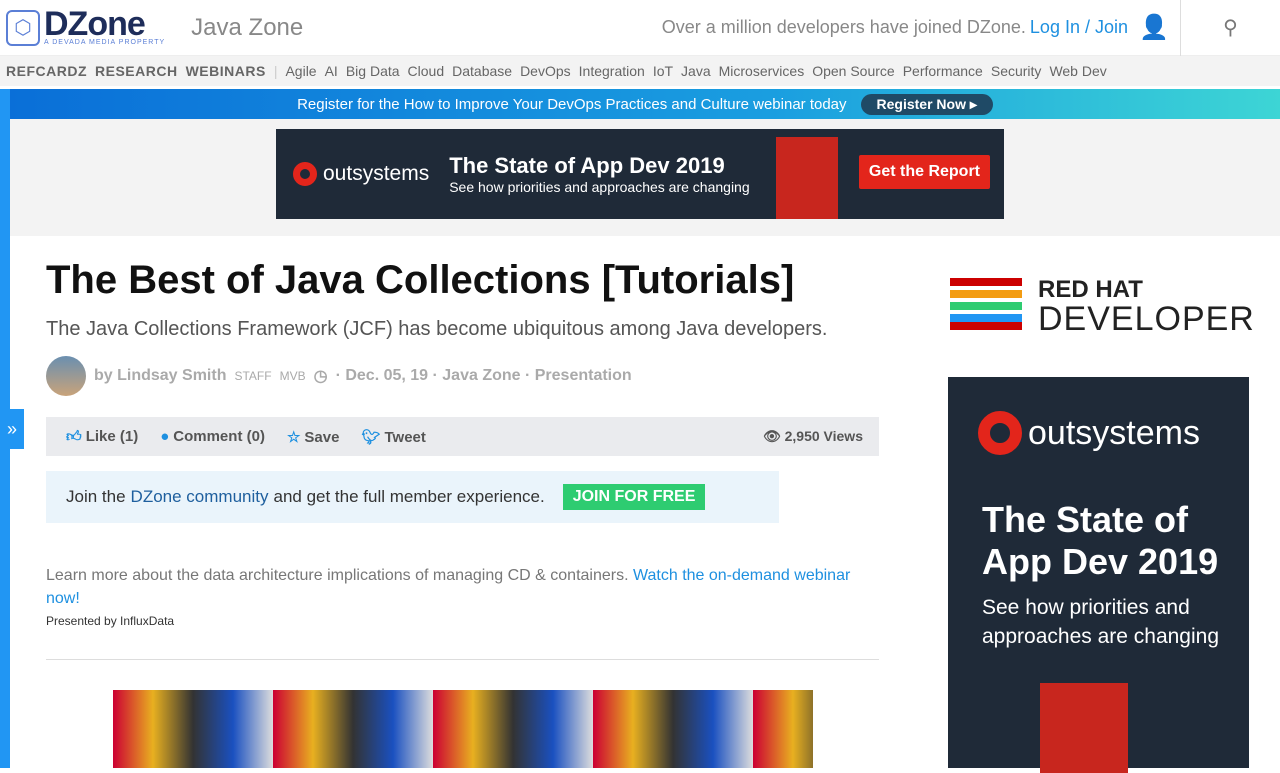  Describe the element at coordinates (136, 71) in the screenshot. I see `nav-research: RESEARCH` at that location.